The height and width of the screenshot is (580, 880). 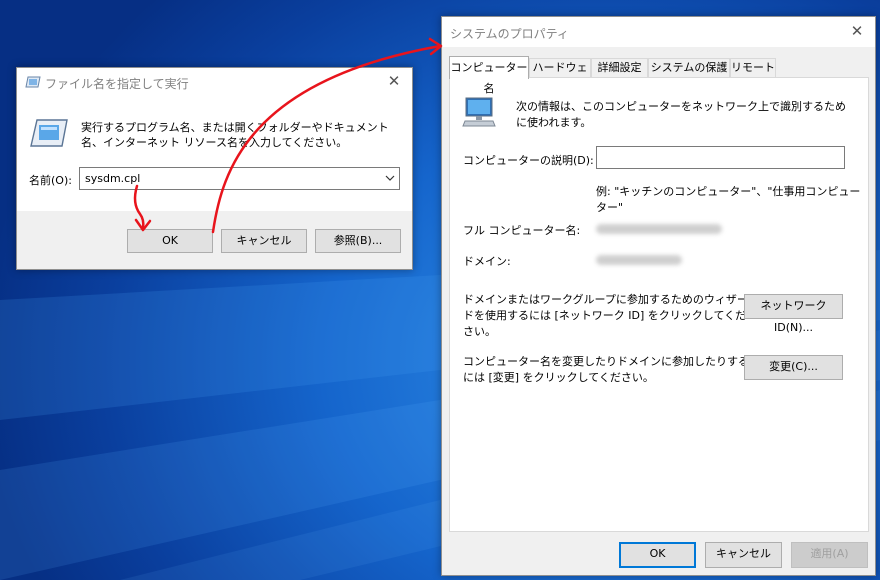 I want to click on domain-label: ドメイン:, so click(x=487, y=261).